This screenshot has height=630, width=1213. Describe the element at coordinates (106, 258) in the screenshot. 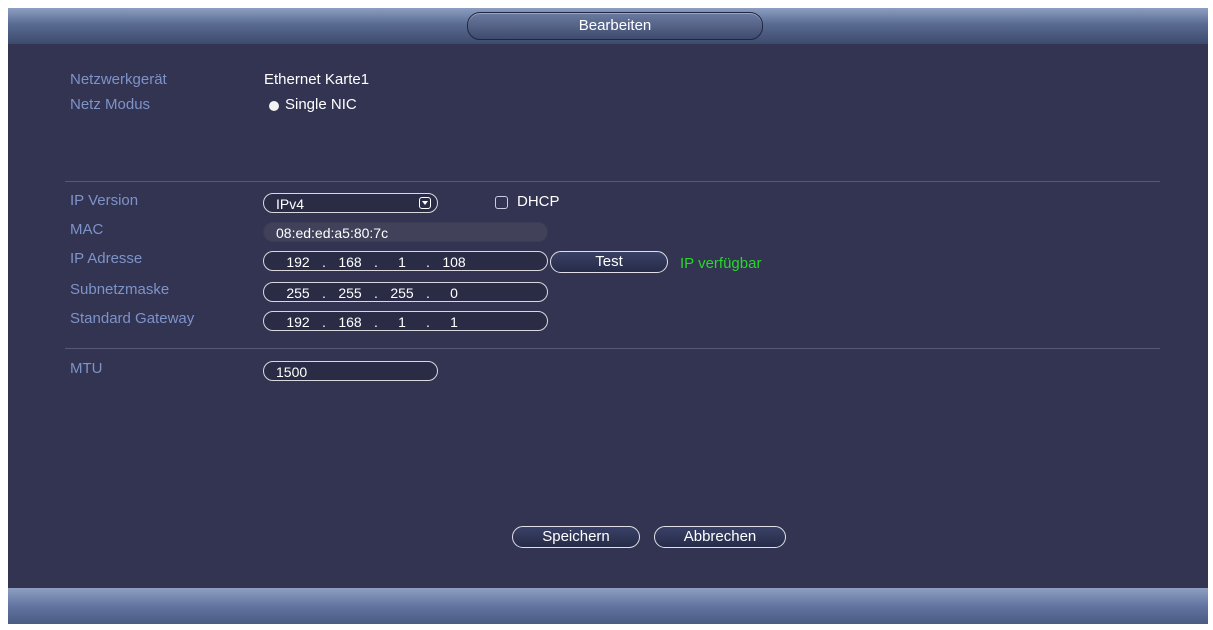

I see `ip-address-label: IP Adresse` at that location.